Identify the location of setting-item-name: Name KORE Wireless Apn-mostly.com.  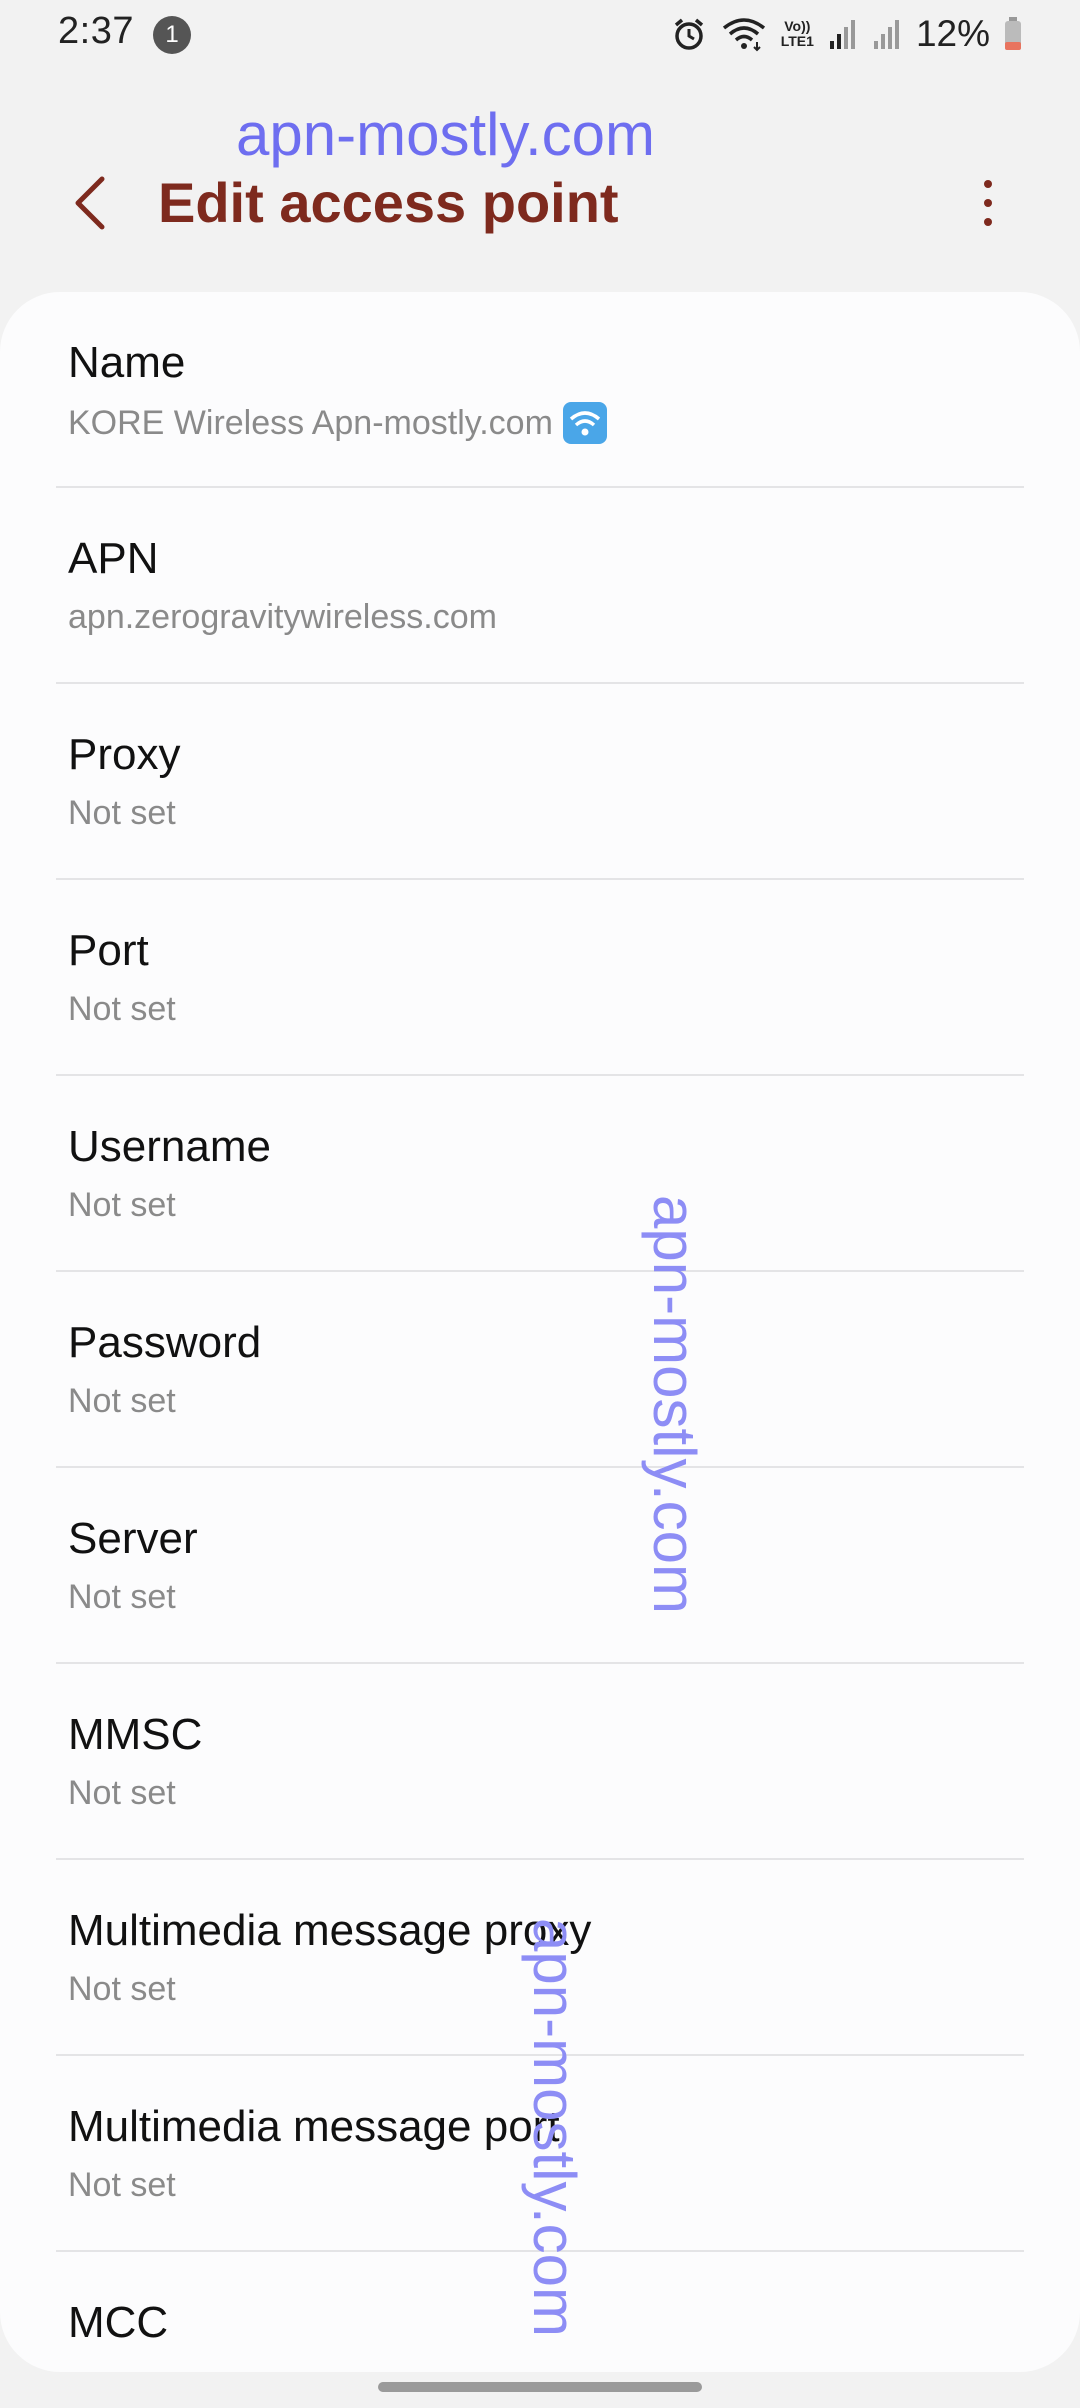
(540, 390).